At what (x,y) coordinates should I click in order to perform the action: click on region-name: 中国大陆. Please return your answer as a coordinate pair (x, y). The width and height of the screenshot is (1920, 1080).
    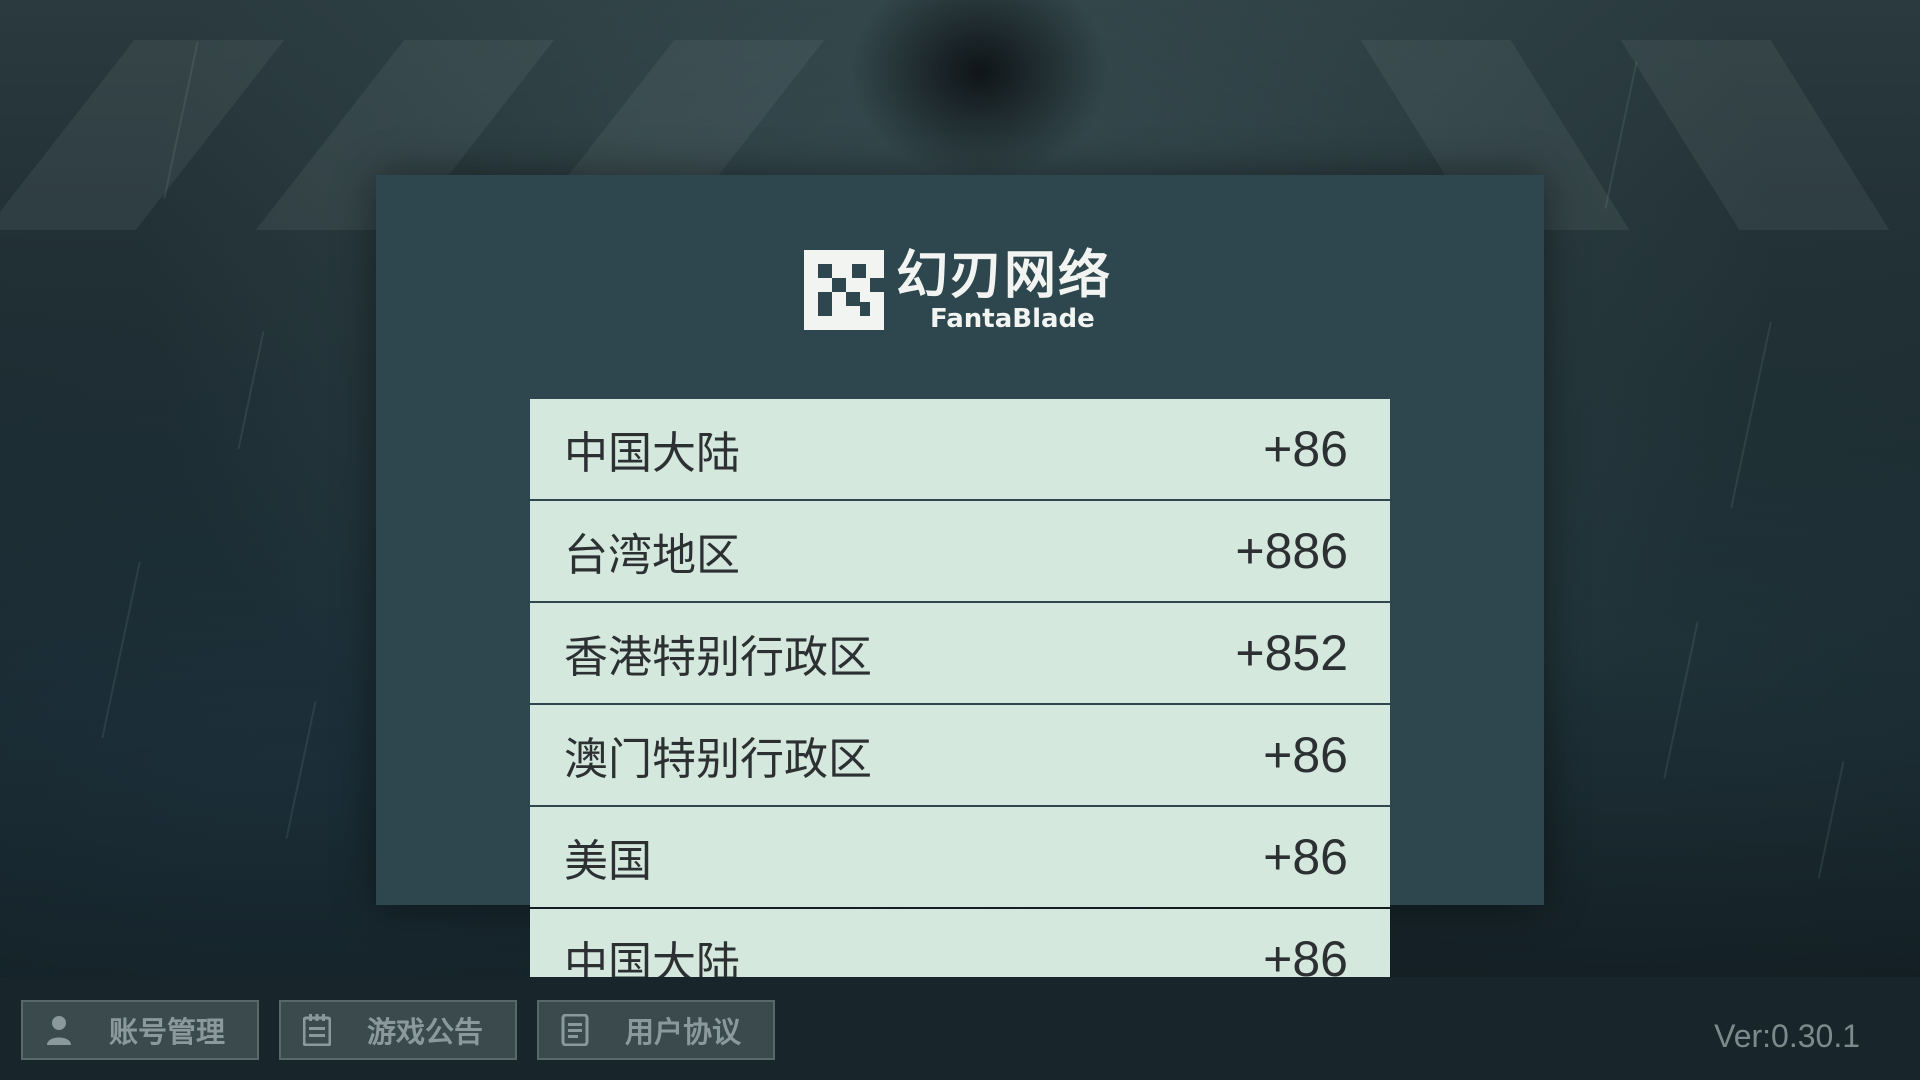
    Looking at the image, I should click on (652, 453).